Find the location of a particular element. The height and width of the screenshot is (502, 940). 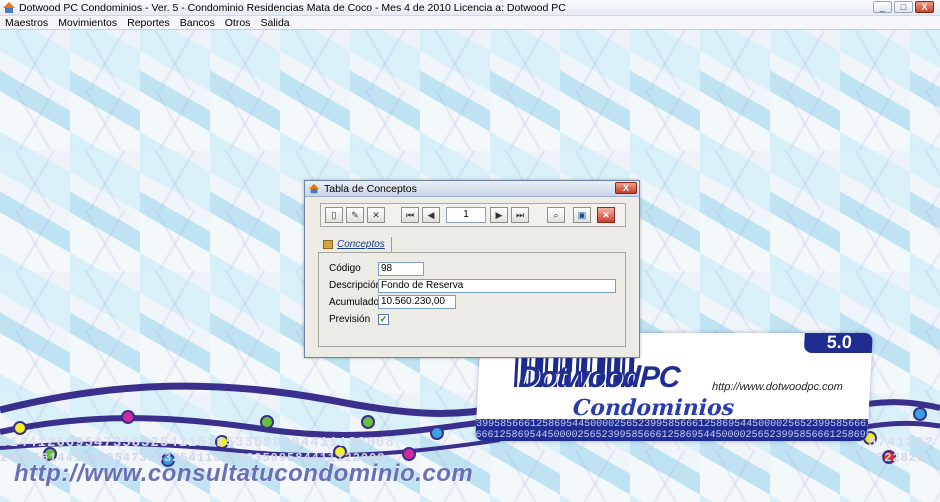

search-button: ⌕ is located at coordinates (556, 215).